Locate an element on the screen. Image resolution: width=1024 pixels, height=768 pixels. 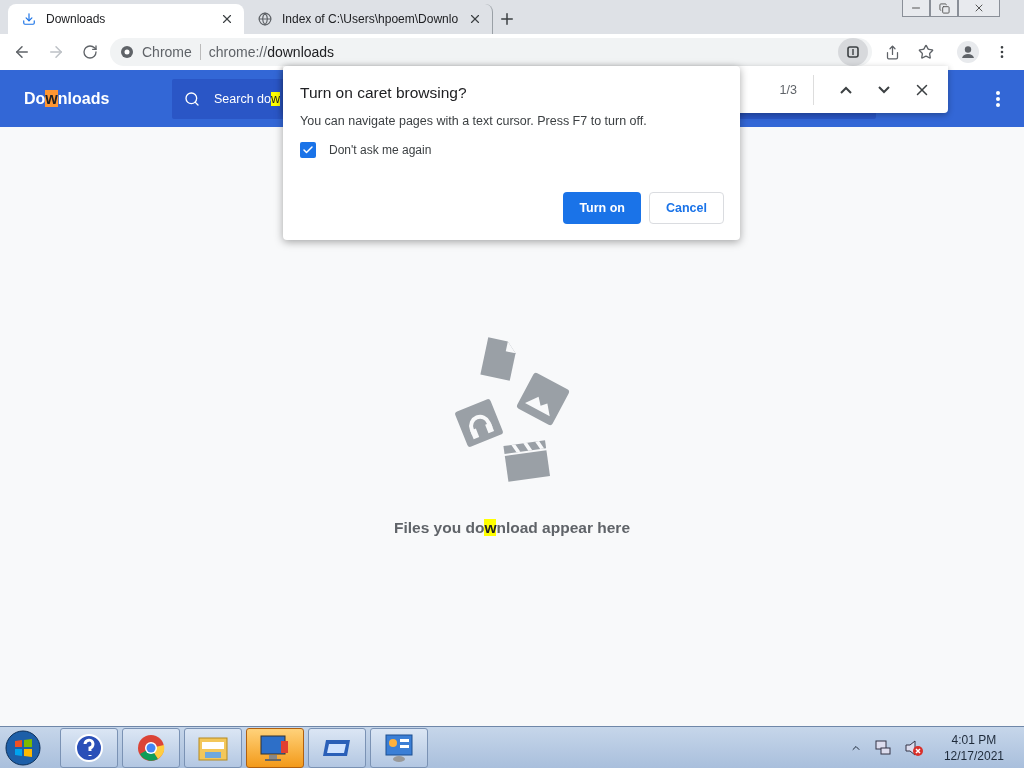
chevron-up-icon is located at coordinates (846, 89).